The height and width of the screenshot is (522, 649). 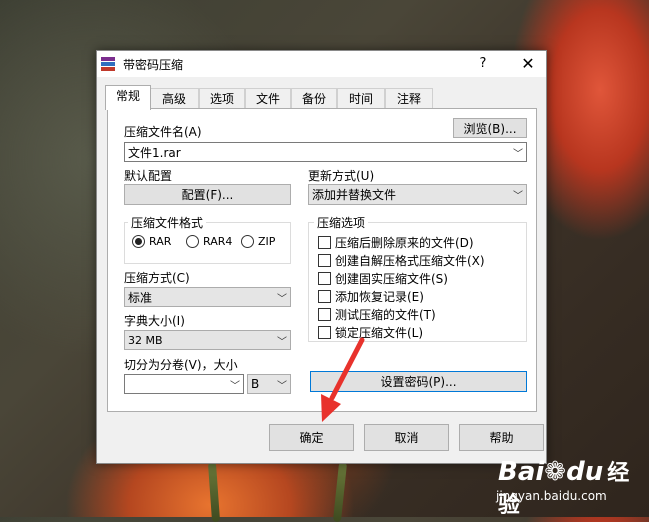 I want to click on paw-icon: ❁, so click(x=555, y=472).